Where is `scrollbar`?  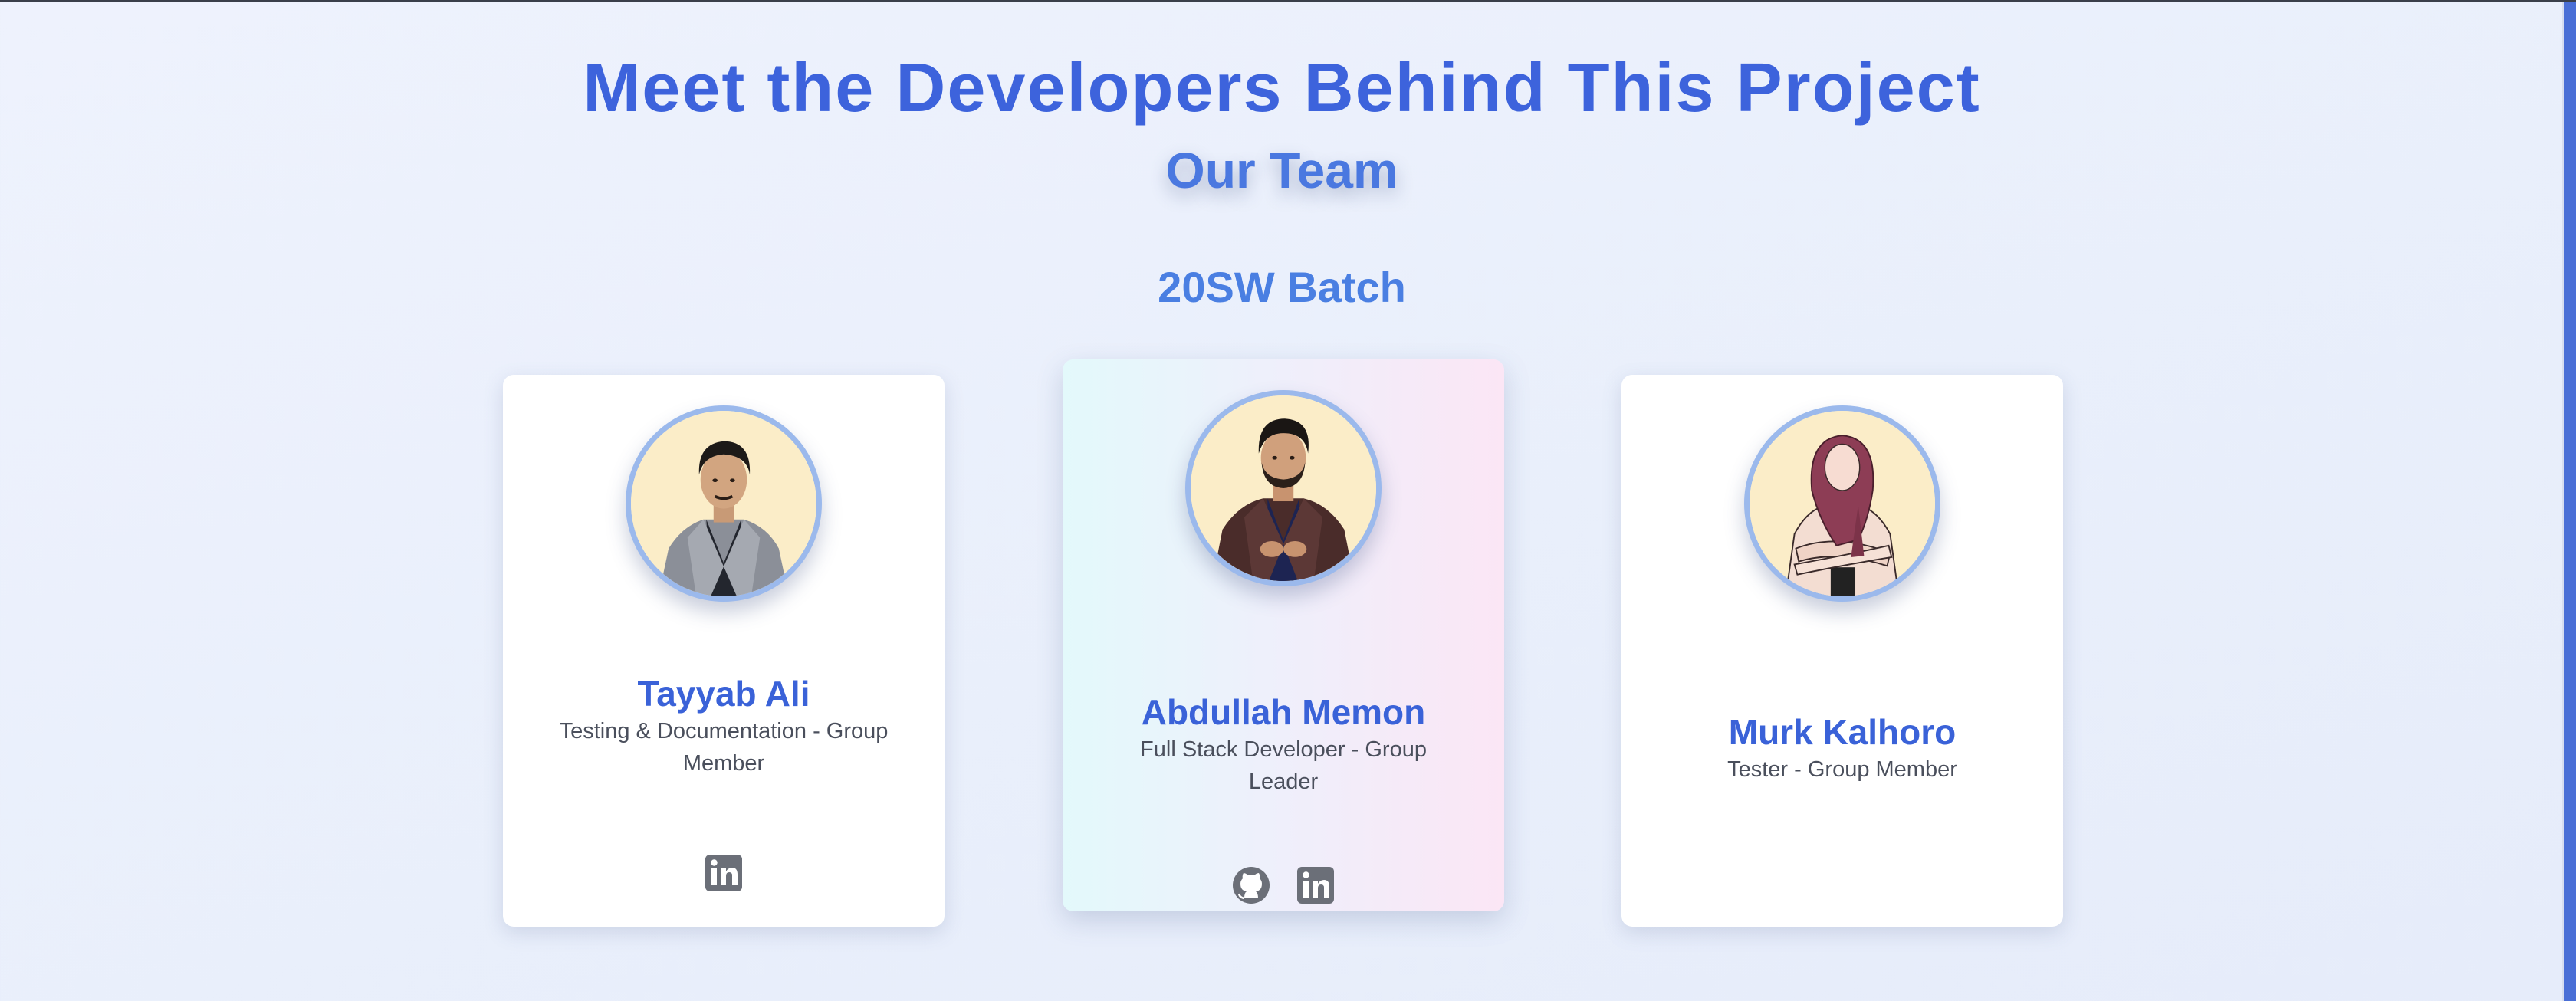
scrollbar is located at coordinates (2570, 501).